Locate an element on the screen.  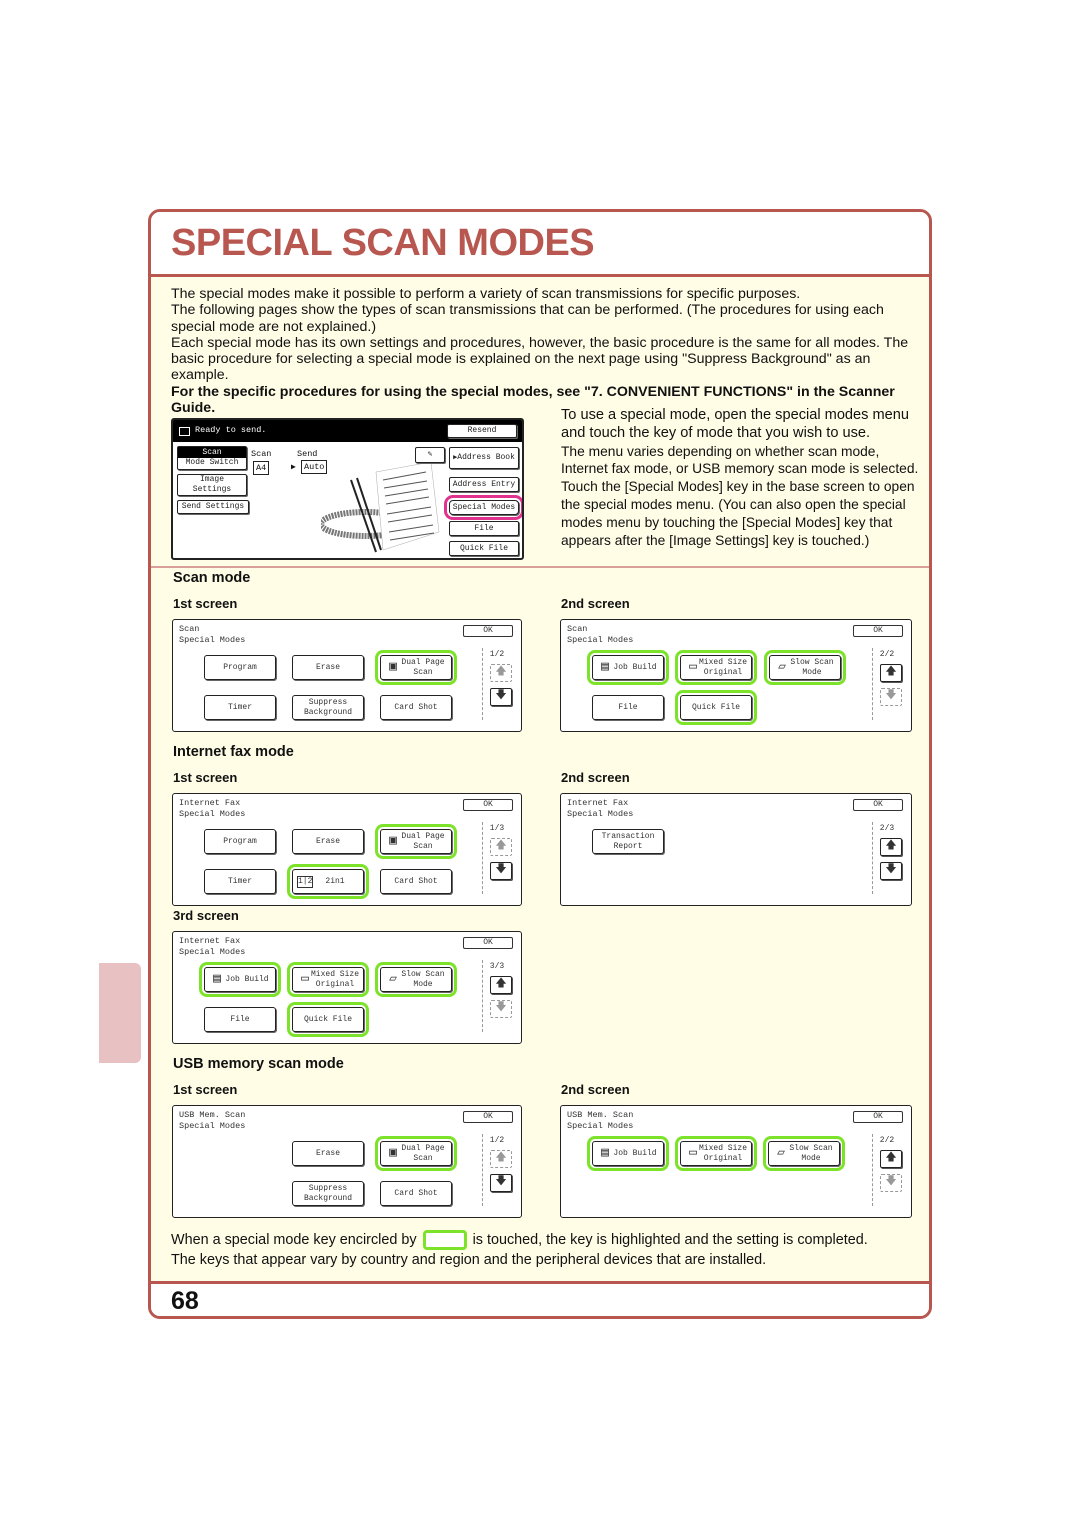
special-modes-label: Special Modes is located at coordinates (484, 507).